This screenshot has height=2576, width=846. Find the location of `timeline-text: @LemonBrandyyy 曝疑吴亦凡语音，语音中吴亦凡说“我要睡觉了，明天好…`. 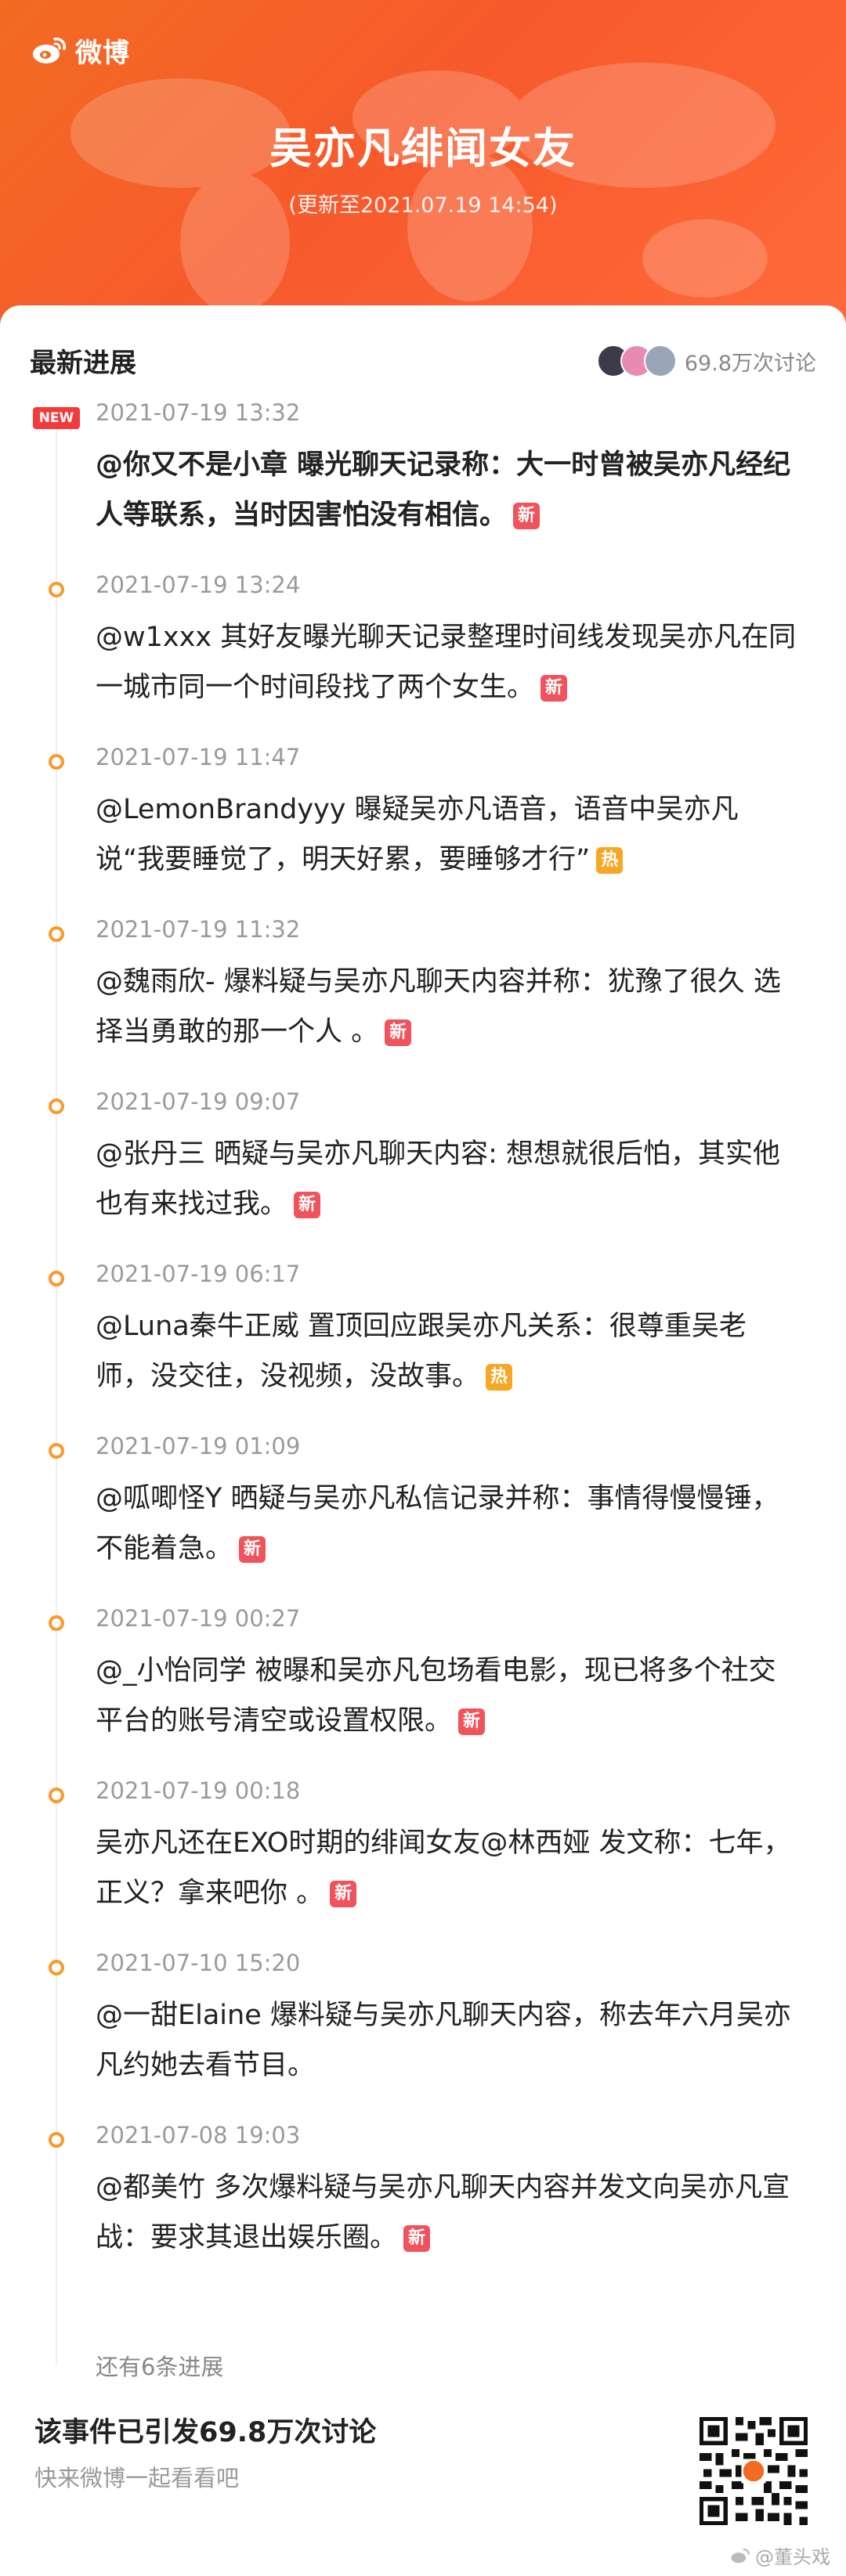

timeline-text: @LemonBrandyyy 曝疑吴亦凡语音，语音中吴亦凡说“我要睡觉了，明天好… is located at coordinates (449, 835).